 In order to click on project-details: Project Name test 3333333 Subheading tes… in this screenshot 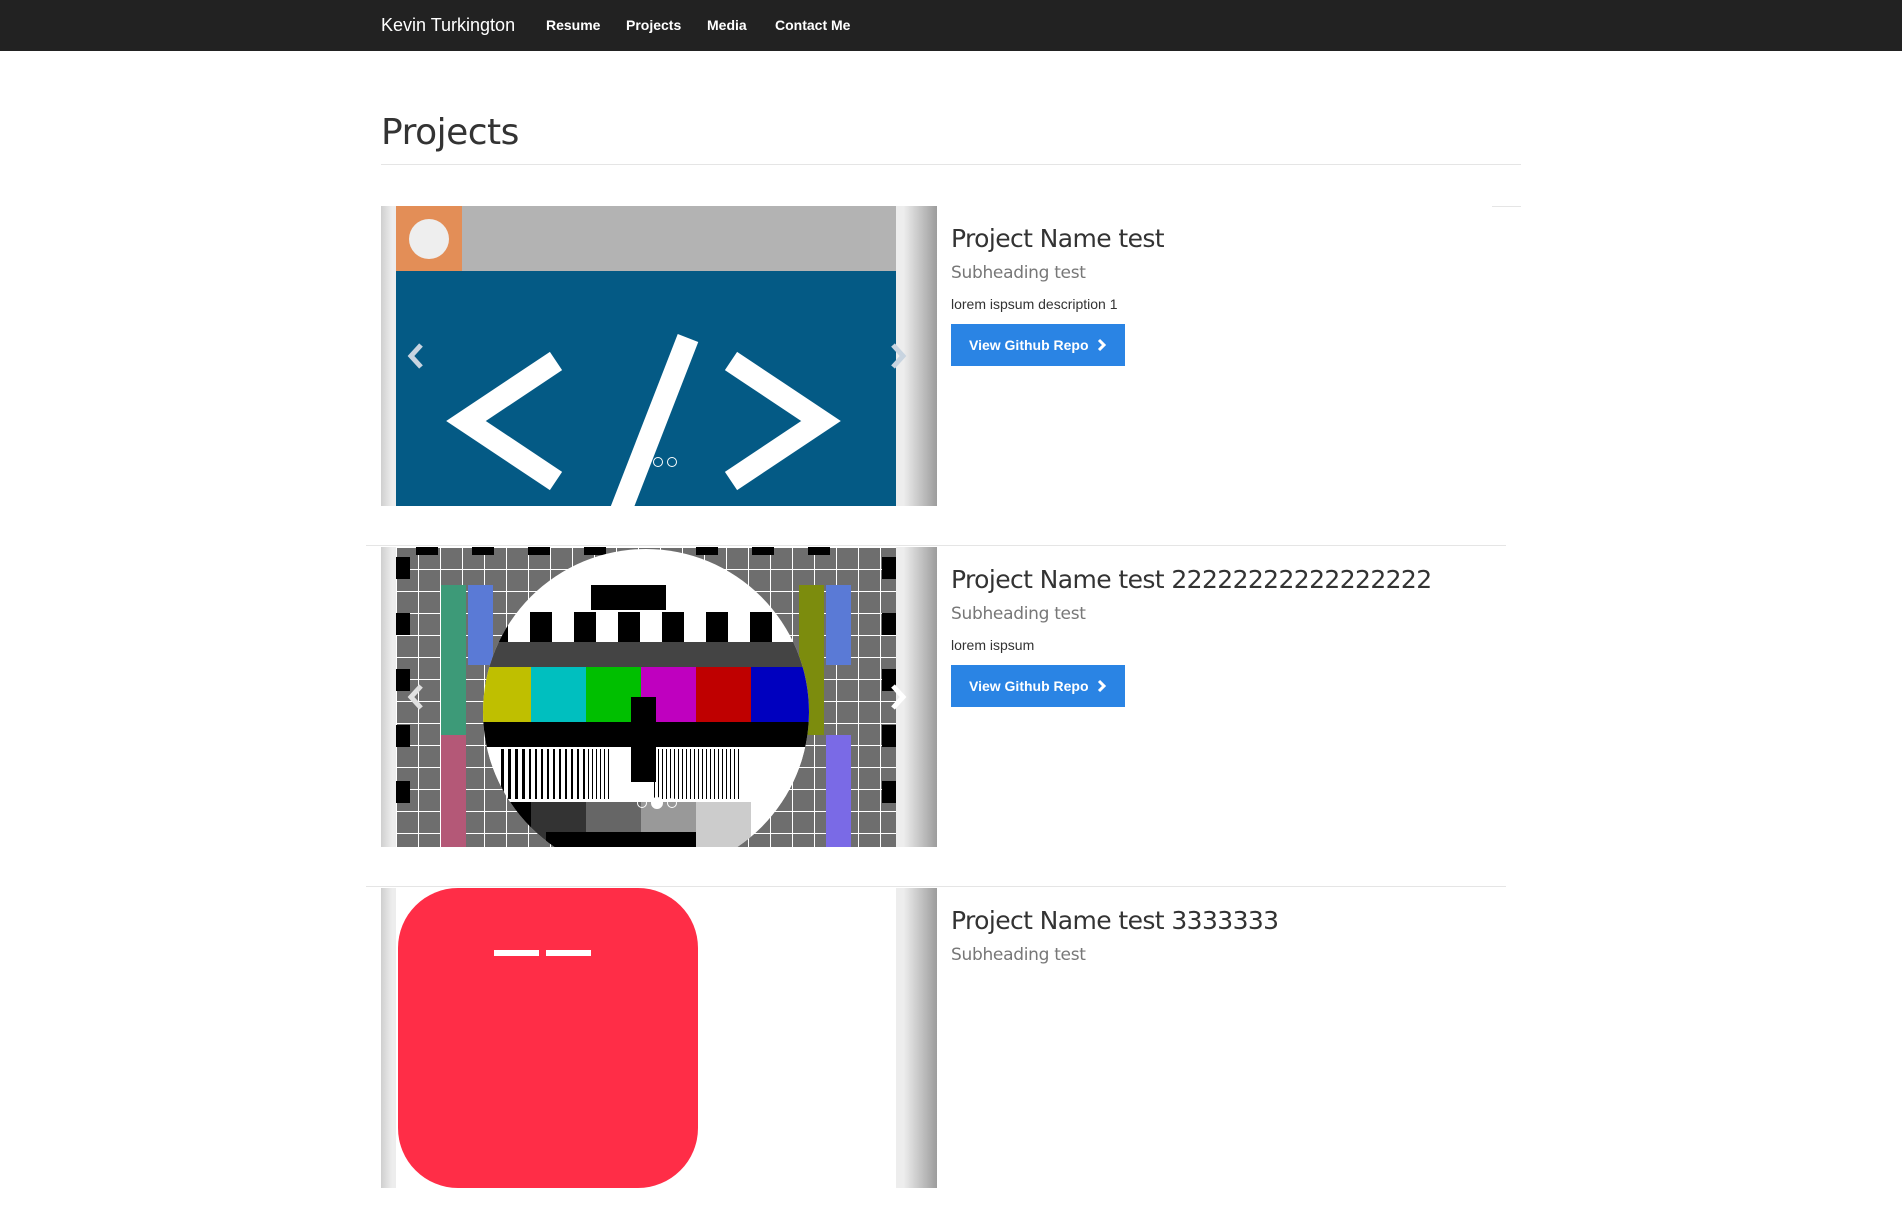, I will do `click(1221, 935)`.